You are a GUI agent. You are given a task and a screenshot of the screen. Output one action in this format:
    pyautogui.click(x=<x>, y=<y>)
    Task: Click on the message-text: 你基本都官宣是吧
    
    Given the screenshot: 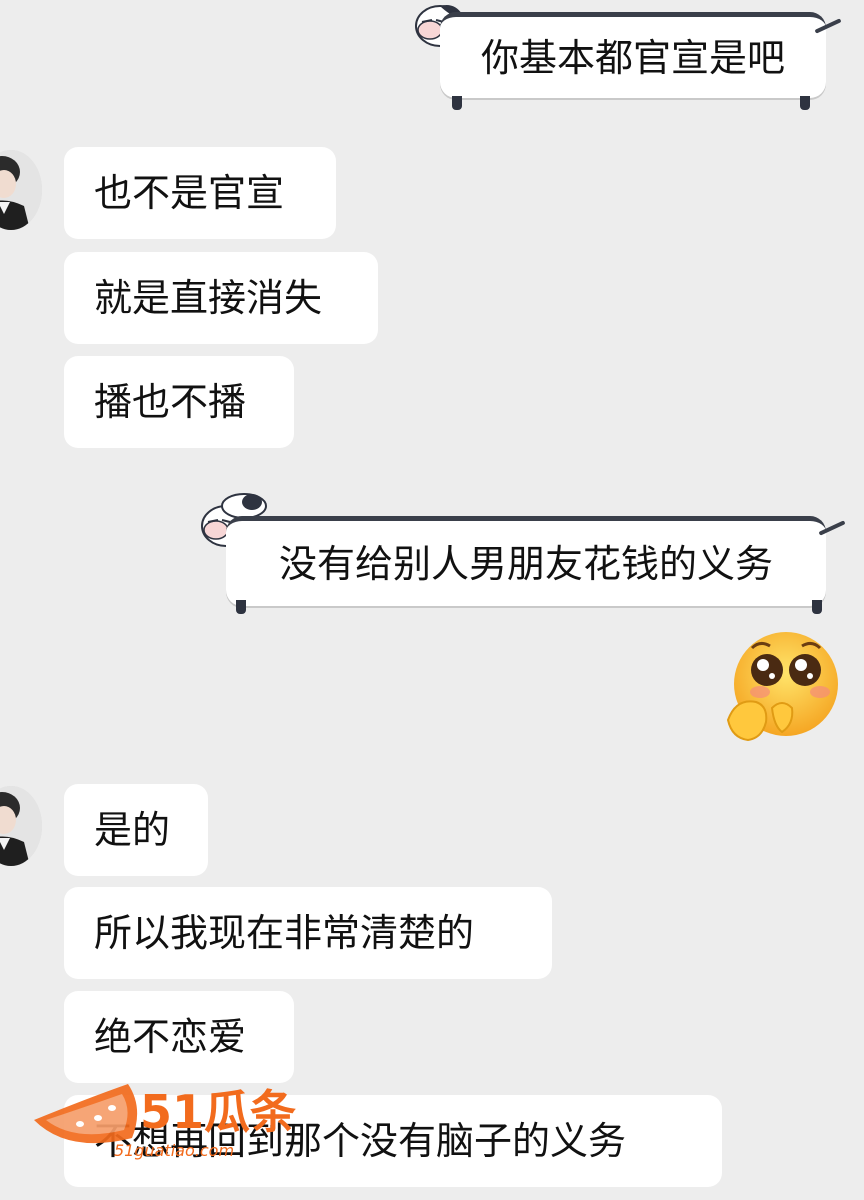 What is the action you would take?
    pyautogui.click(x=632, y=57)
    